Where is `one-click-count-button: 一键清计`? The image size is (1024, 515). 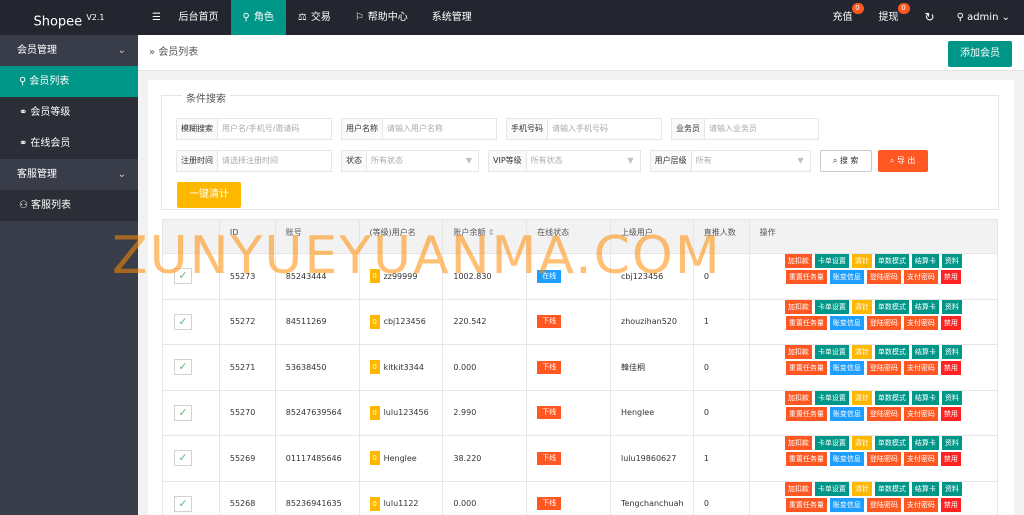 one-click-count-button: 一键清计 is located at coordinates (209, 195).